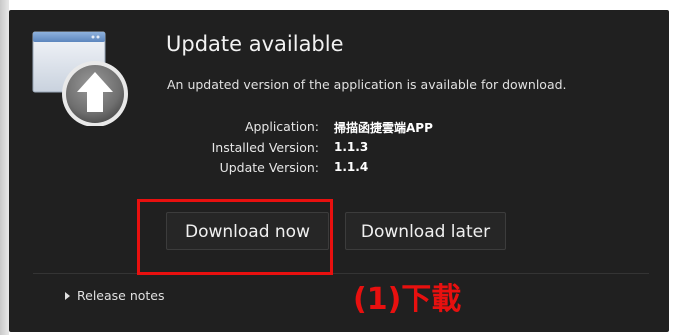 Image resolution: width=674 pixels, height=335 pixels. I want to click on application-value: 掃描函捷雲端APP, so click(383, 128).